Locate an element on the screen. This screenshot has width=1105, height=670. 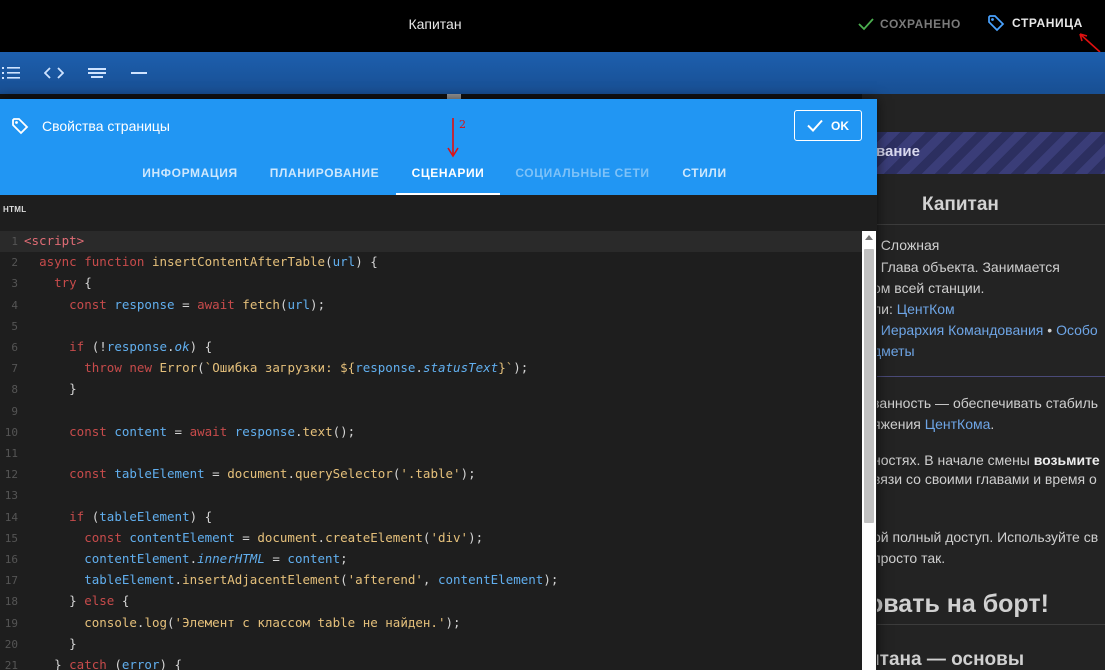
code-token: insertAdjacentElement is located at coordinates (261, 580).